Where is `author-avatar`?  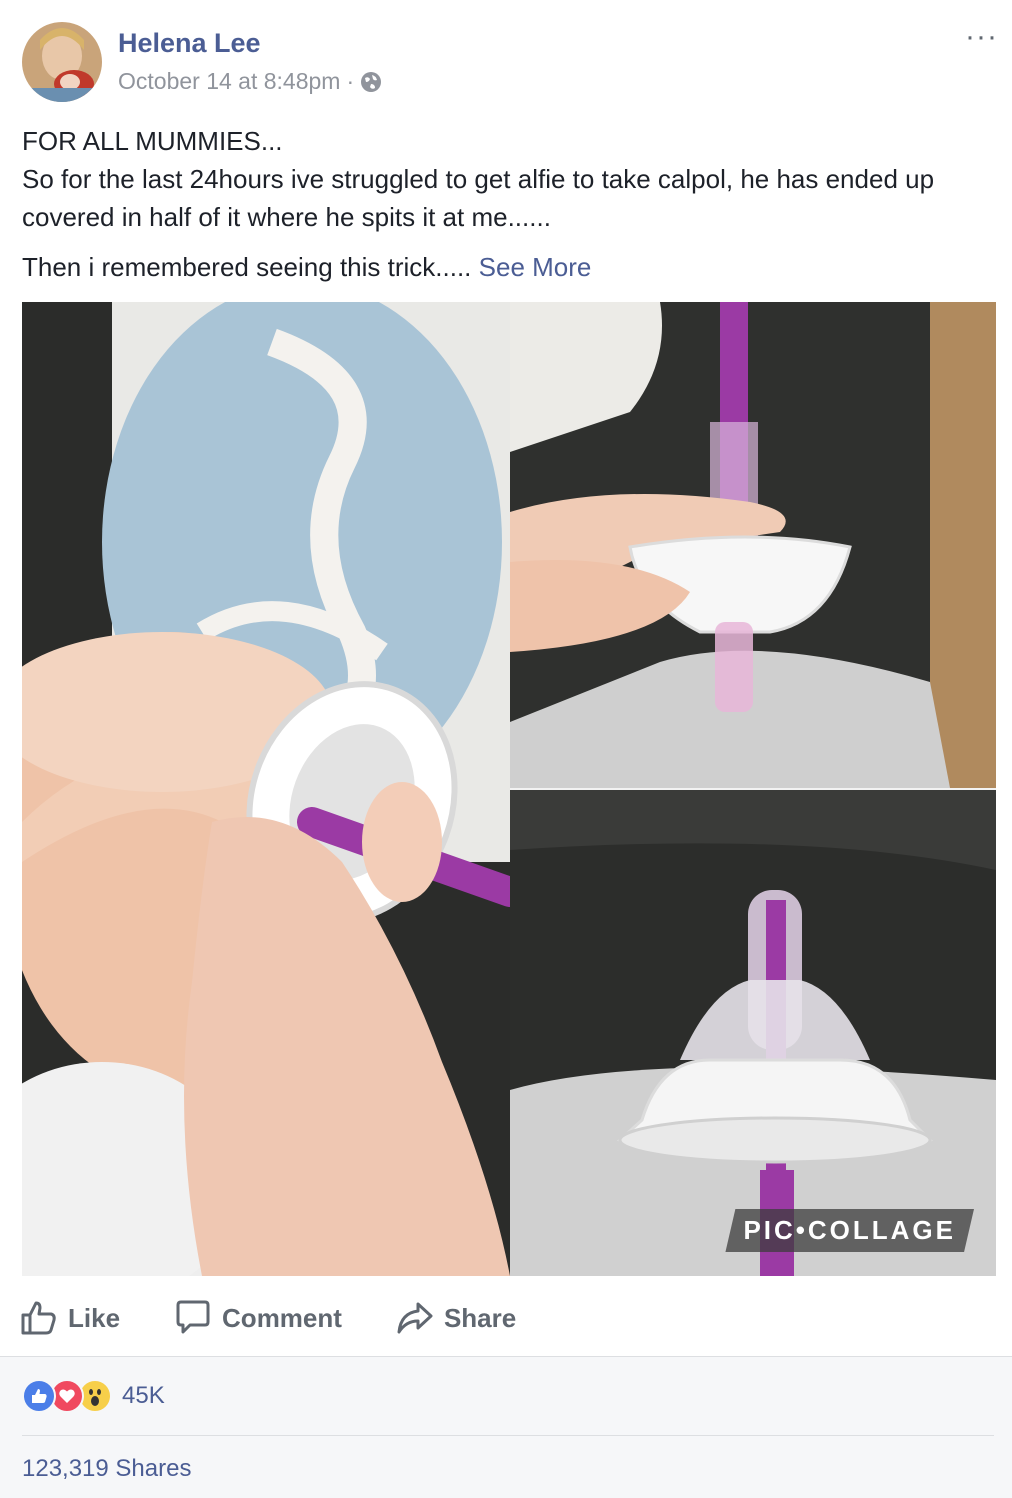
author-avatar is located at coordinates (62, 62).